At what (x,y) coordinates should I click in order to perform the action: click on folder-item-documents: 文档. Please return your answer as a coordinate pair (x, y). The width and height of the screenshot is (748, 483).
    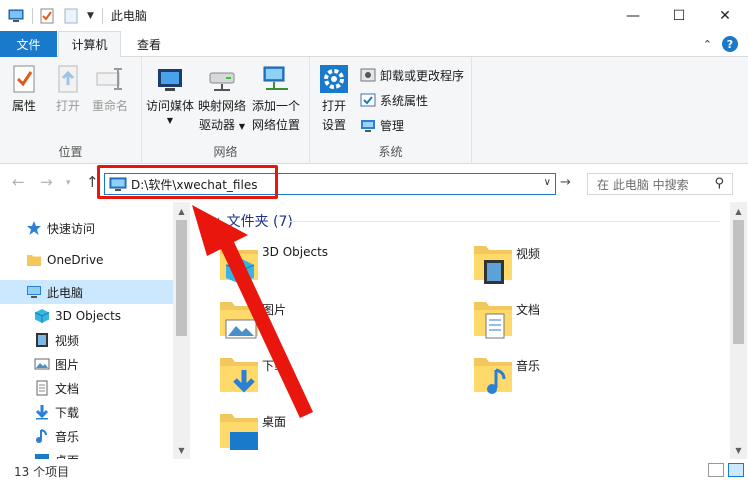
    Looking at the image, I should click on (592, 320).